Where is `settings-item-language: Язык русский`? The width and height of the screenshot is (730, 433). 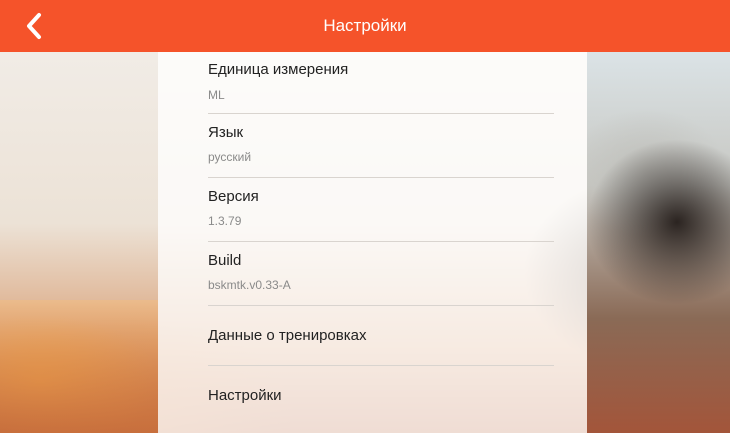 settings-item-language: Язык русский is located at coordinates (381, 146).